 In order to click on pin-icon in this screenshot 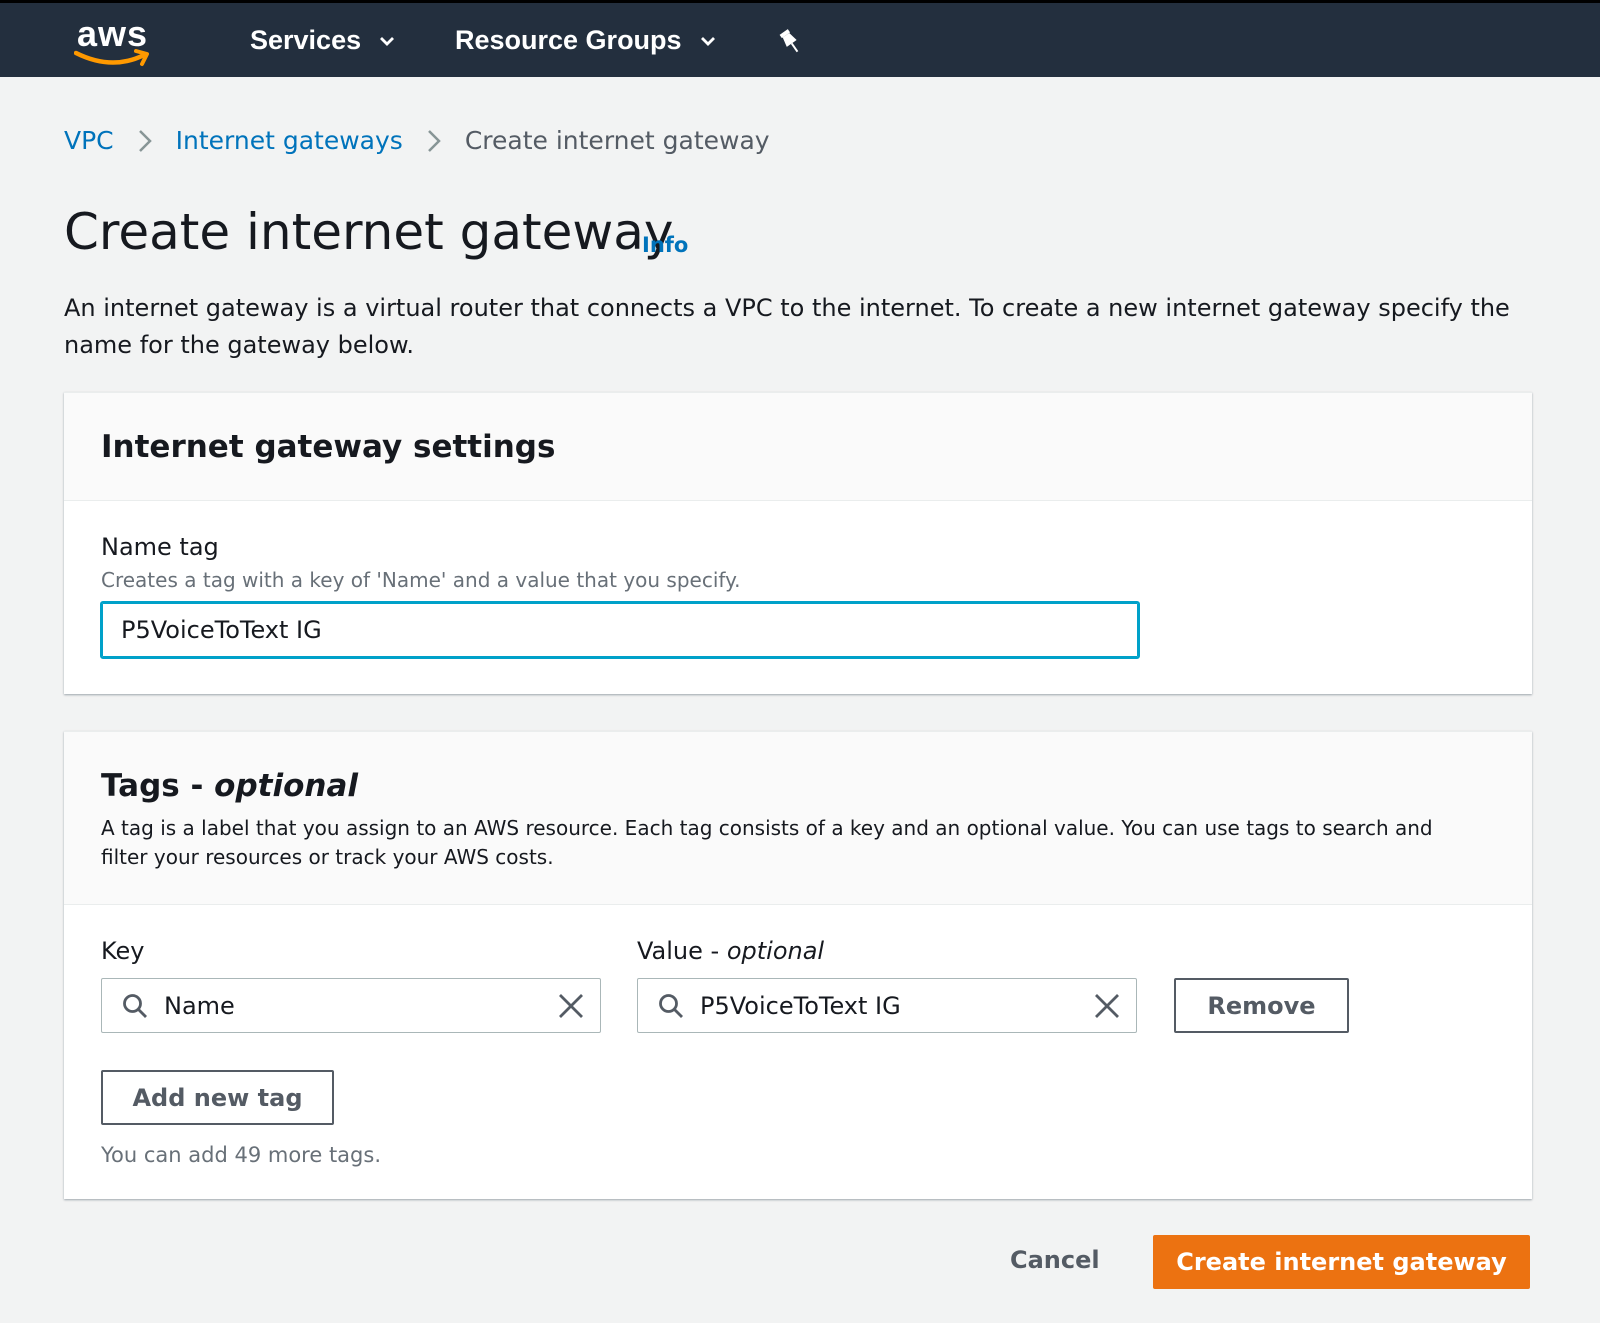, I will do `click(790, 42)`.